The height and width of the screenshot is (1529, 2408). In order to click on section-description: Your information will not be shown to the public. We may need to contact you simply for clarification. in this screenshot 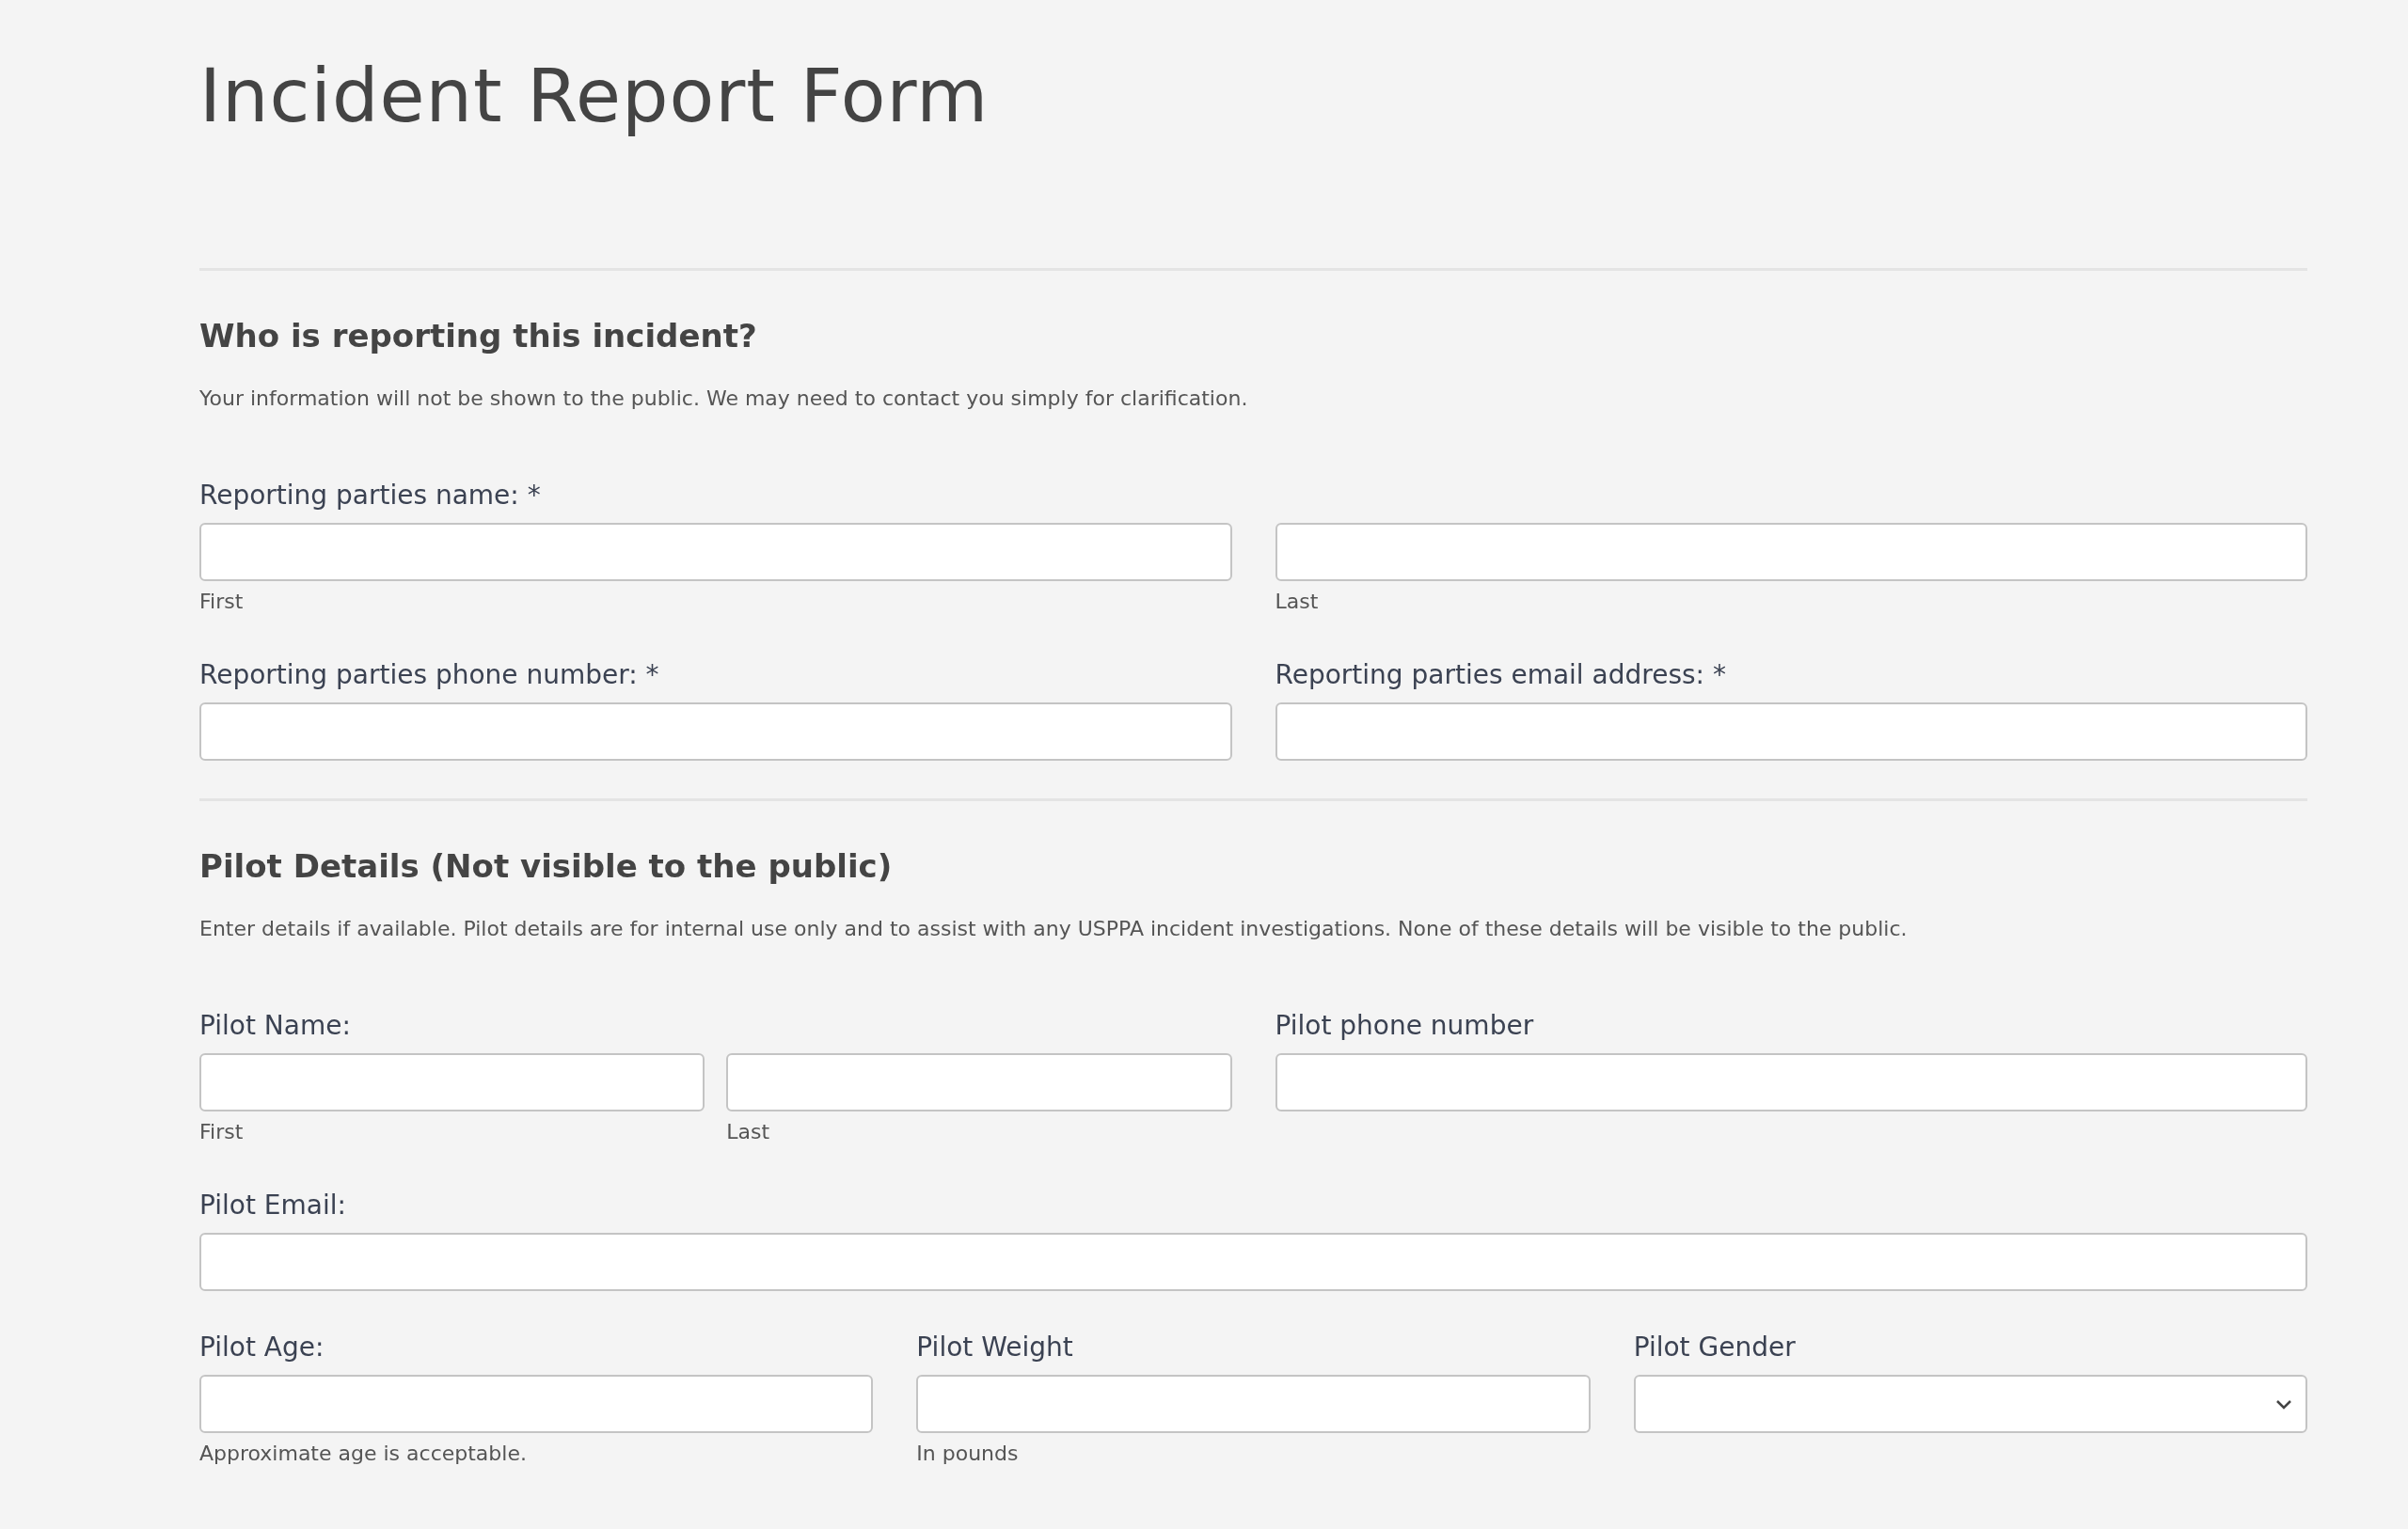, I will do `click(724, 399)`.